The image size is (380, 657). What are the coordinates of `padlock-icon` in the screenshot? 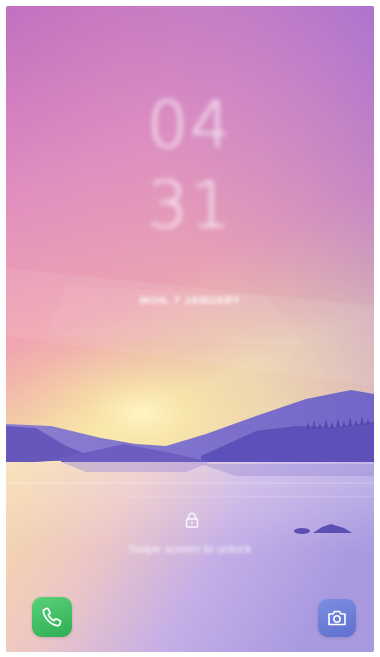 It's located at (192, 520).